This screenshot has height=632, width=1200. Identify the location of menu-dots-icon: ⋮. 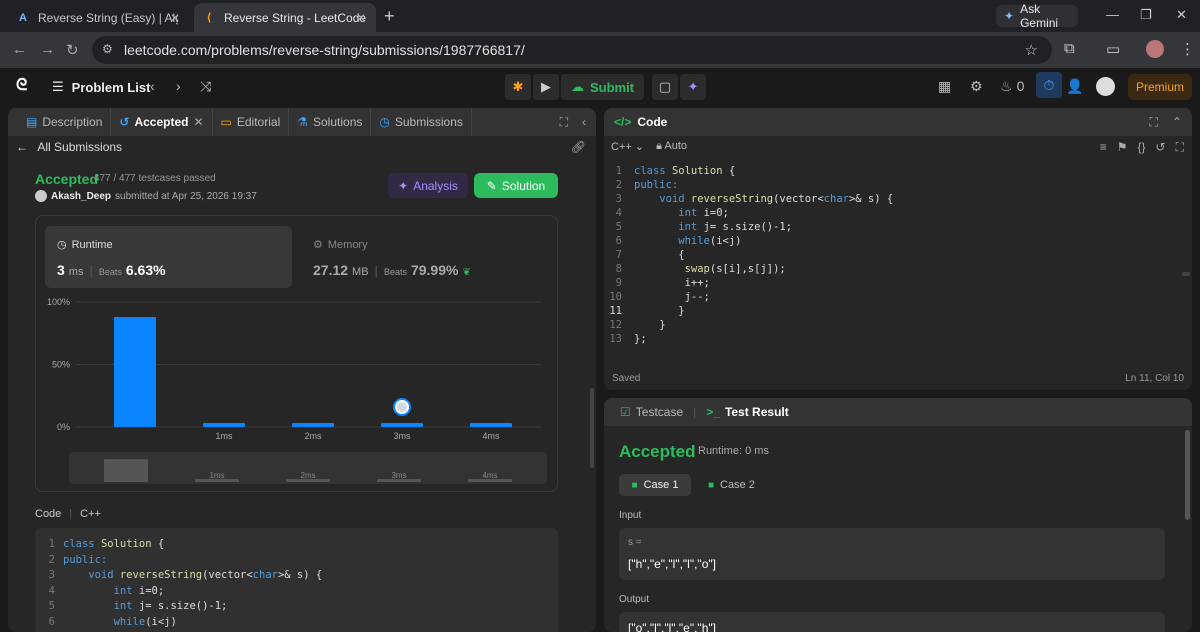
(1187, 49).